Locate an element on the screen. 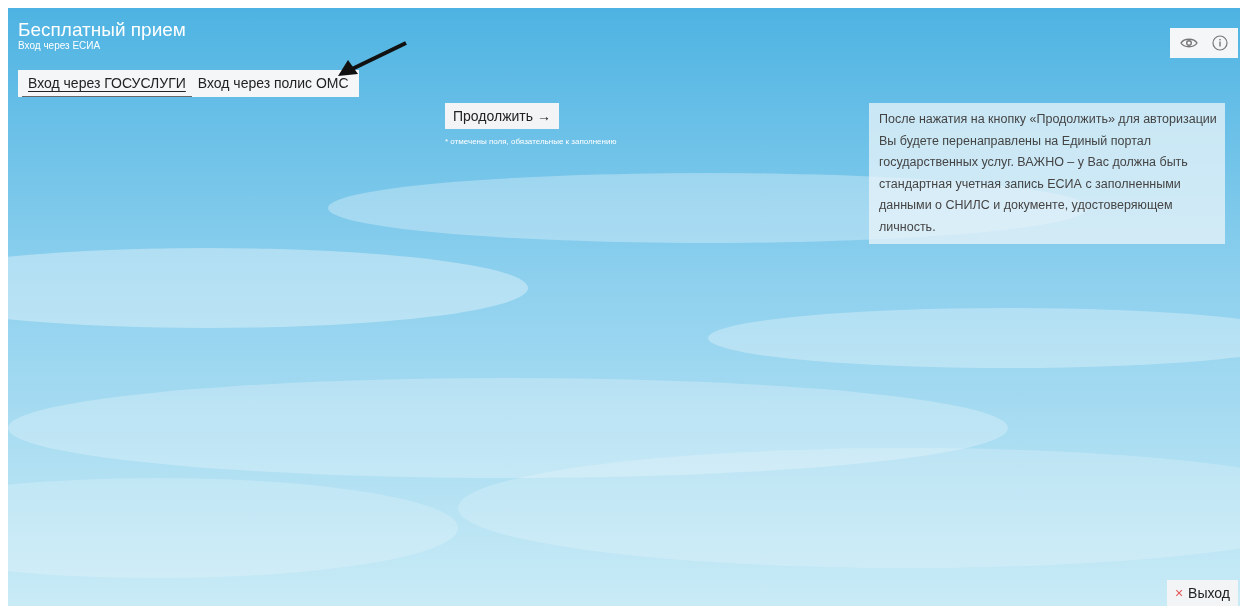 Image resolution: width=1240 pixels, height=606 pixels. exit-button: × Выход is located at coordinates (1202, 593).